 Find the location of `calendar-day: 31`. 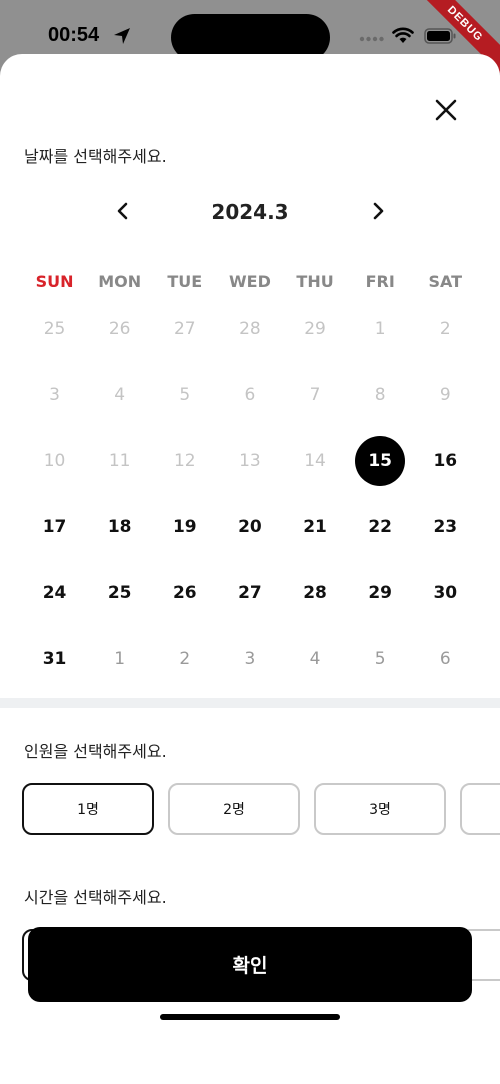

calendar-day: 31 is located at coordinates (54, 659).